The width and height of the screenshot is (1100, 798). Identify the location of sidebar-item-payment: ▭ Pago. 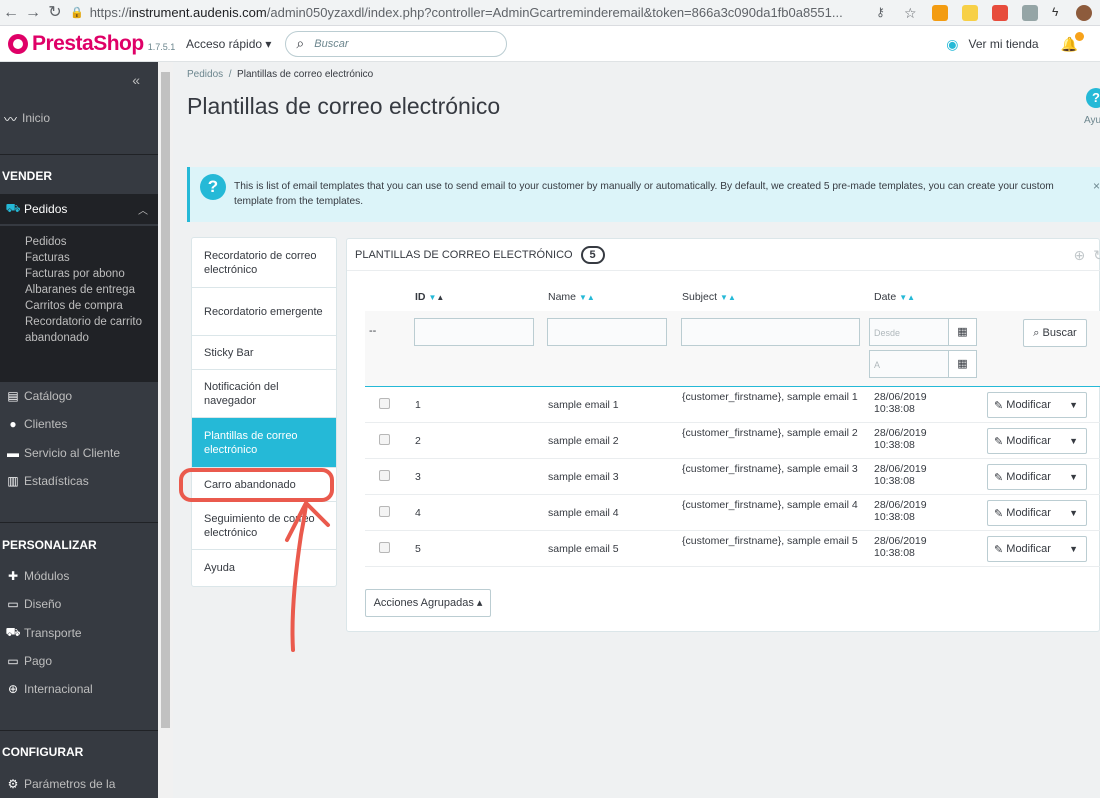
(79, 661).